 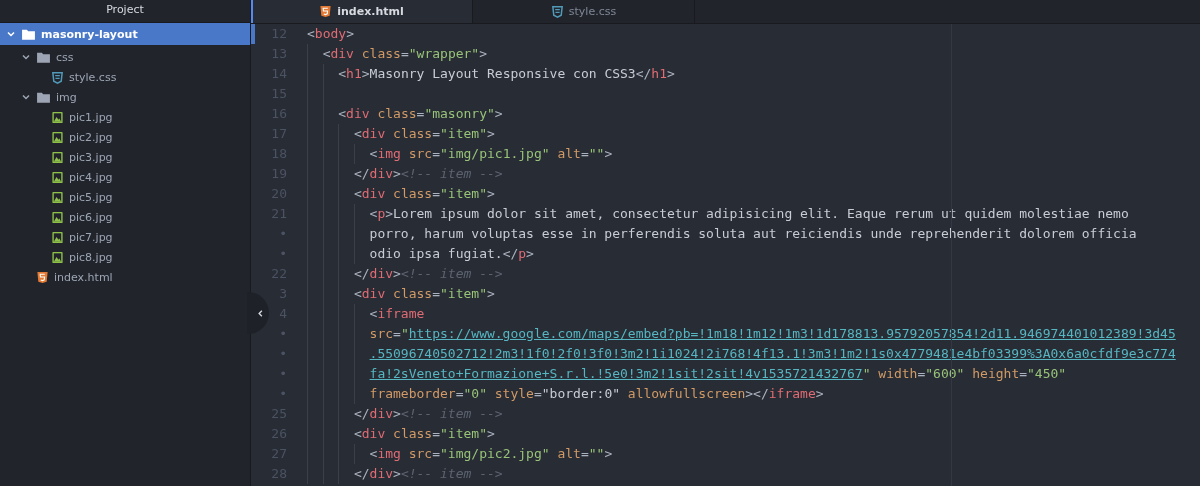 I want to click on code-line: <div class="masonry">, so click(x=420, y=114).